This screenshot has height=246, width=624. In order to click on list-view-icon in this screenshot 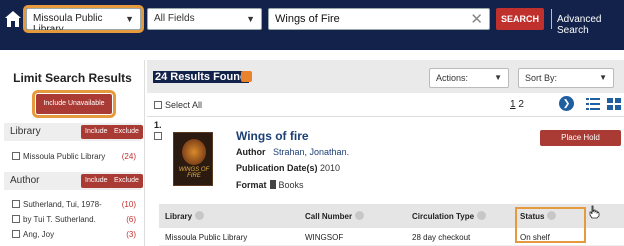, I will do `click(593, 104)`.